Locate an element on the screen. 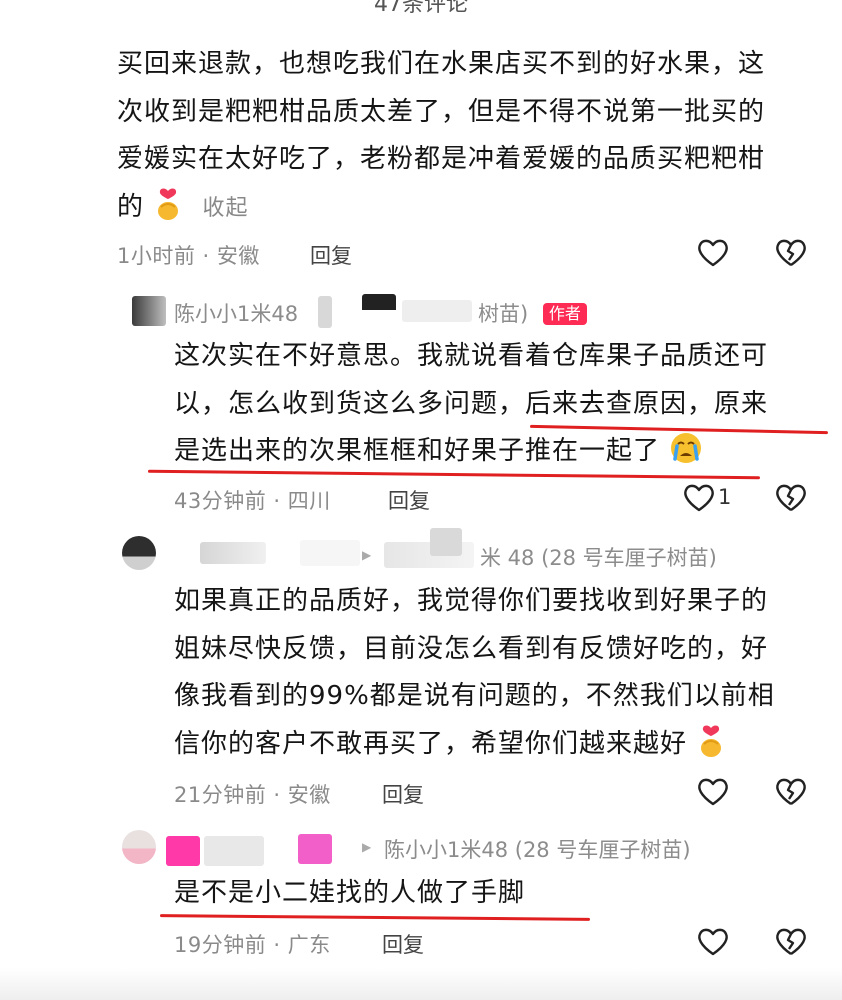  author-name-tail: 树苗) 作者 is located at coordinates (532, 313).